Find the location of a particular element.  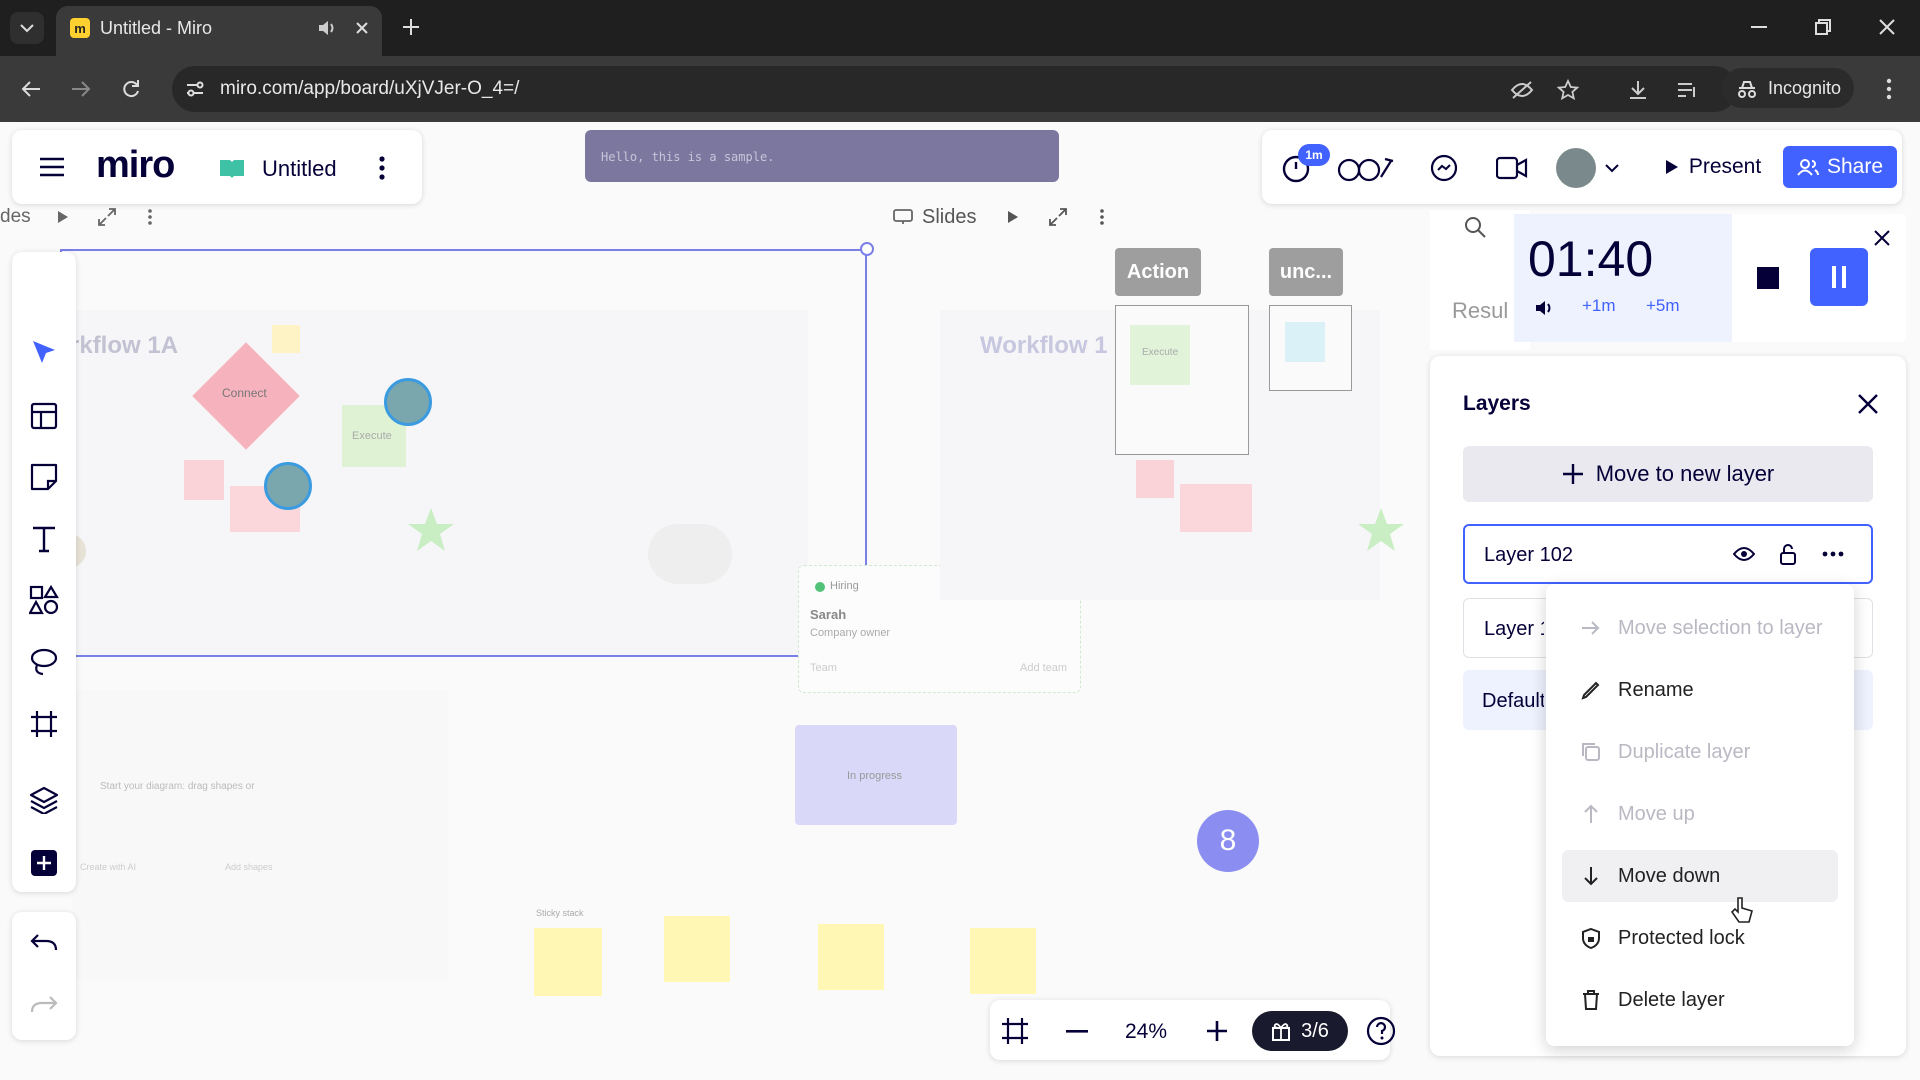

resize-handle is located at coordinates (867, 249).